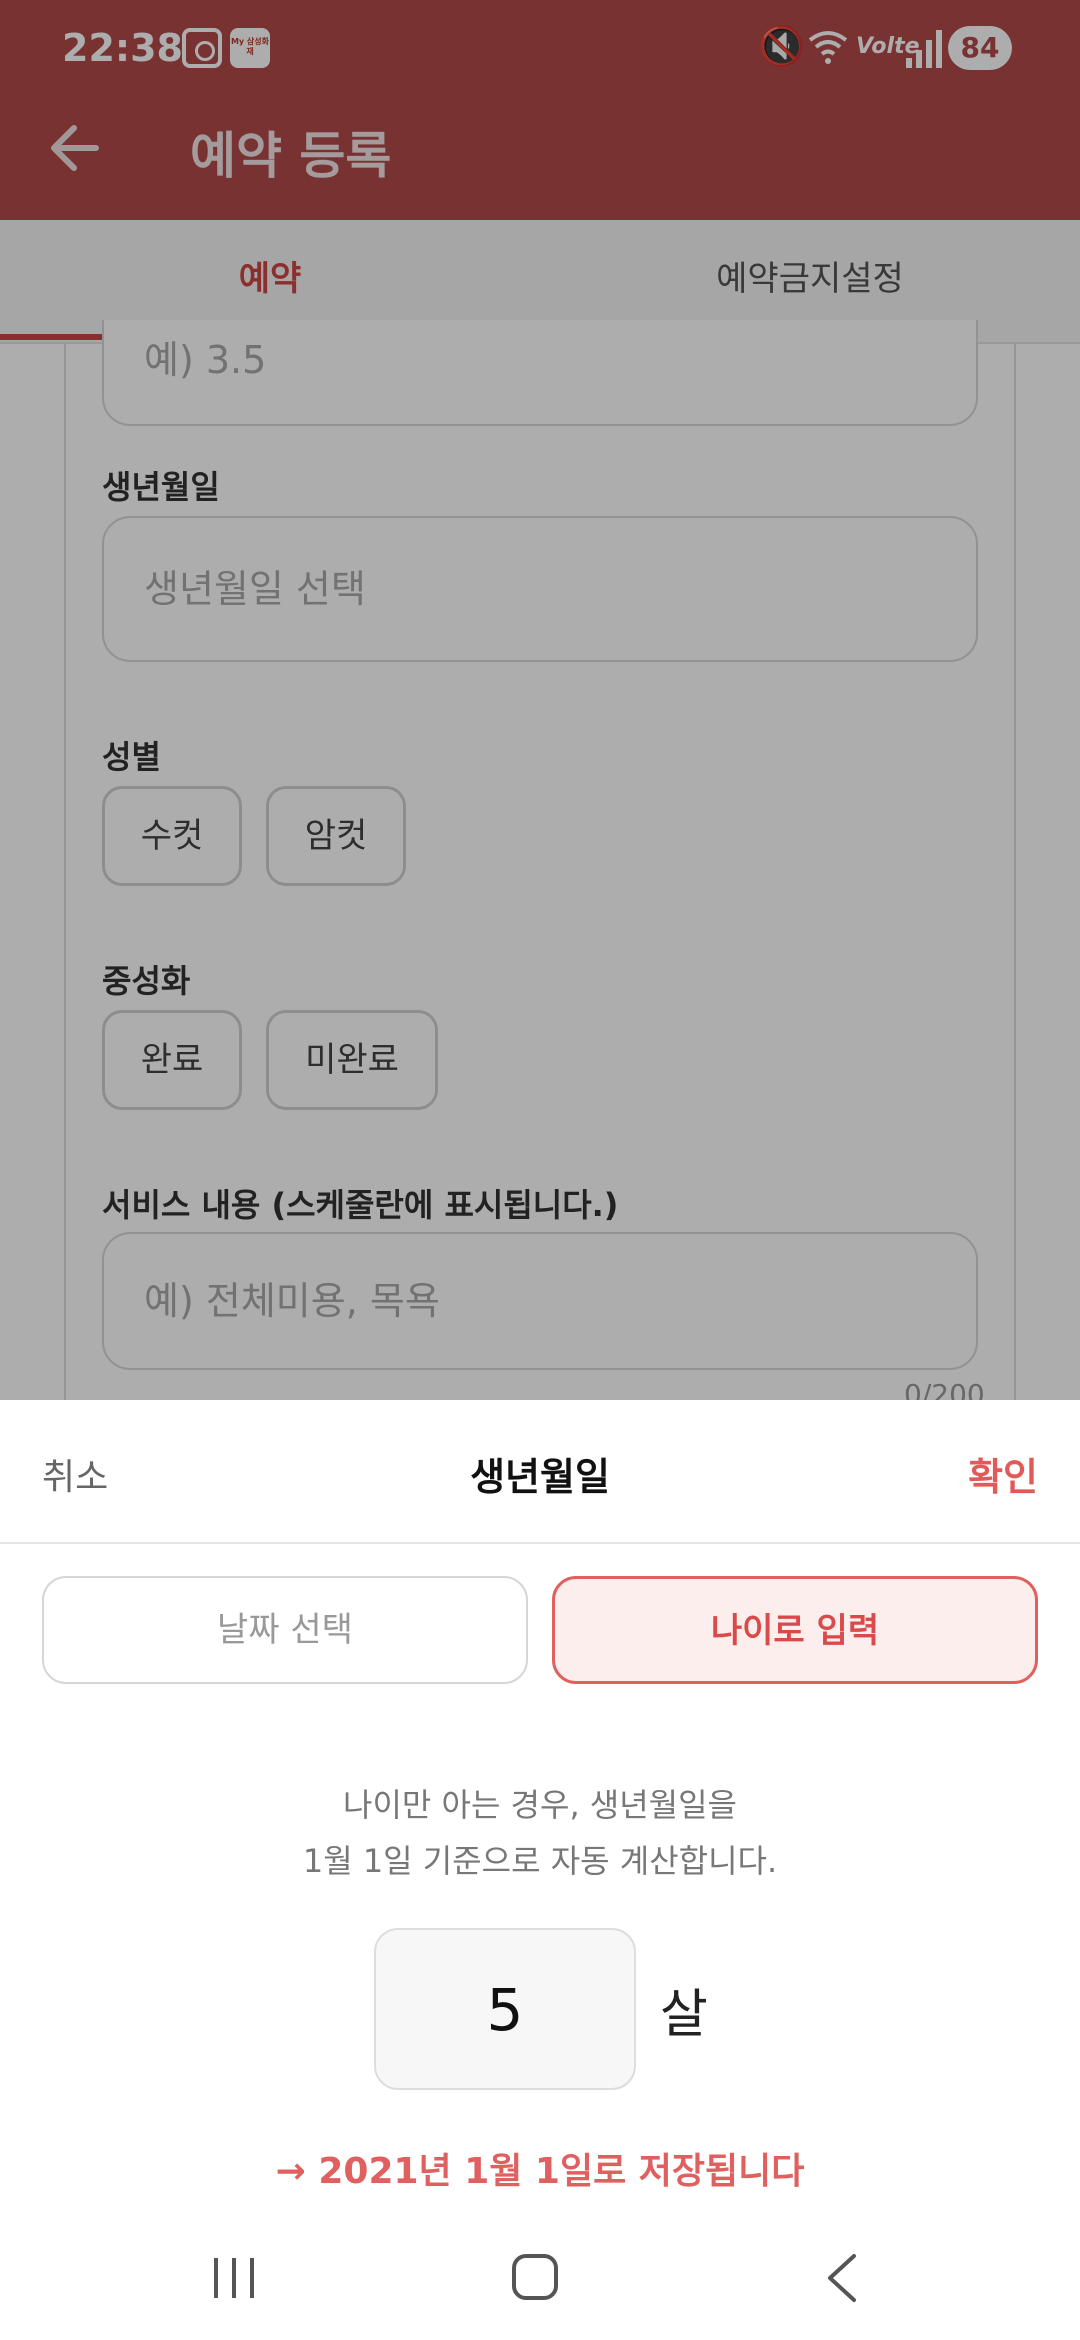  I want to click on nav-back-icon, so click(842, 2278).